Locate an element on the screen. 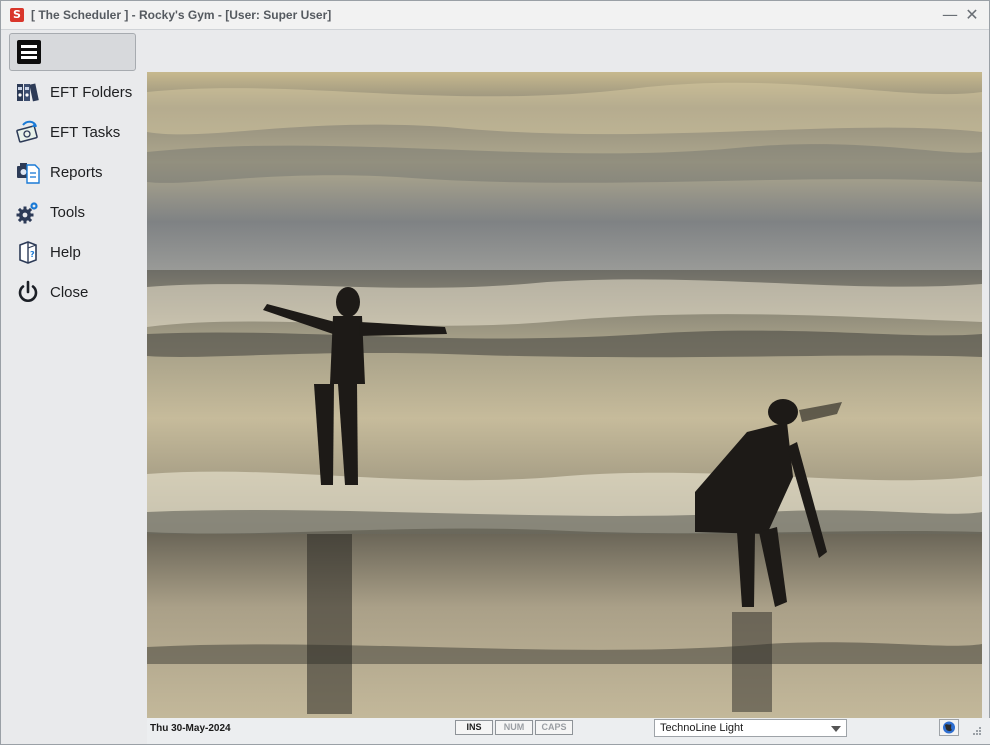 The height and width of the screenshot is (745, 990). status-date: Thu 30-May-2024 is located at coordinates (190, 728).